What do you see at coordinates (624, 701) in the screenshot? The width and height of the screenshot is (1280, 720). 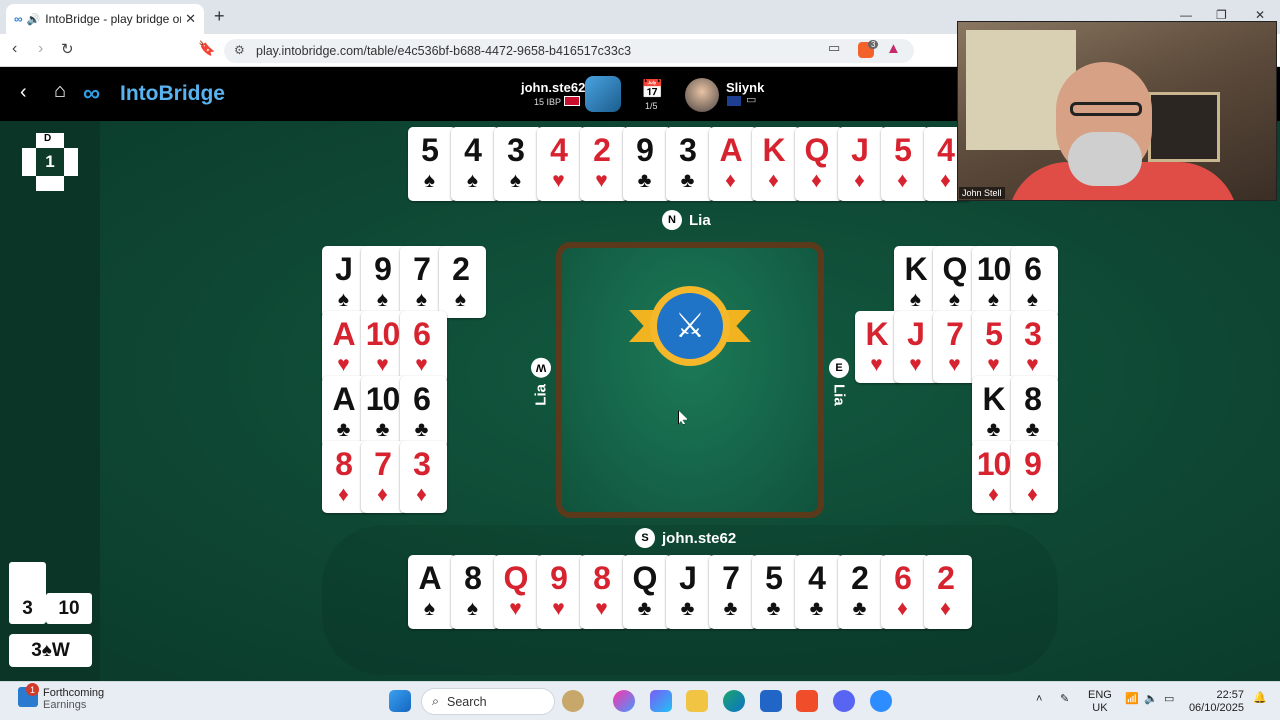 I see `copilot-drop-icon` at bounding box center [624, 701].